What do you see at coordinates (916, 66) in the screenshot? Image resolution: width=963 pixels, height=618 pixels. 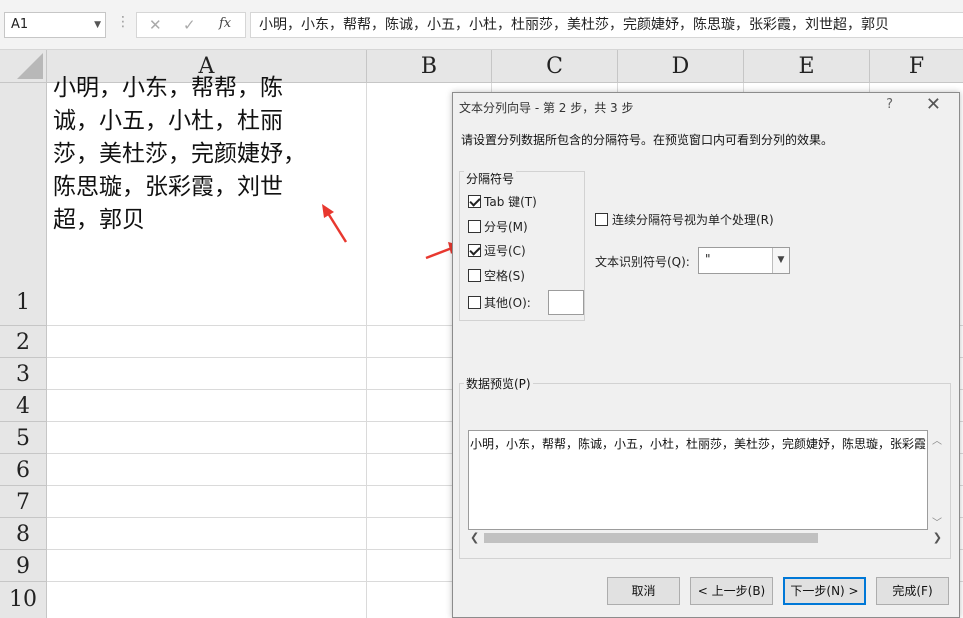 I see `column-header-f: F` at bounding box center [916, 66].